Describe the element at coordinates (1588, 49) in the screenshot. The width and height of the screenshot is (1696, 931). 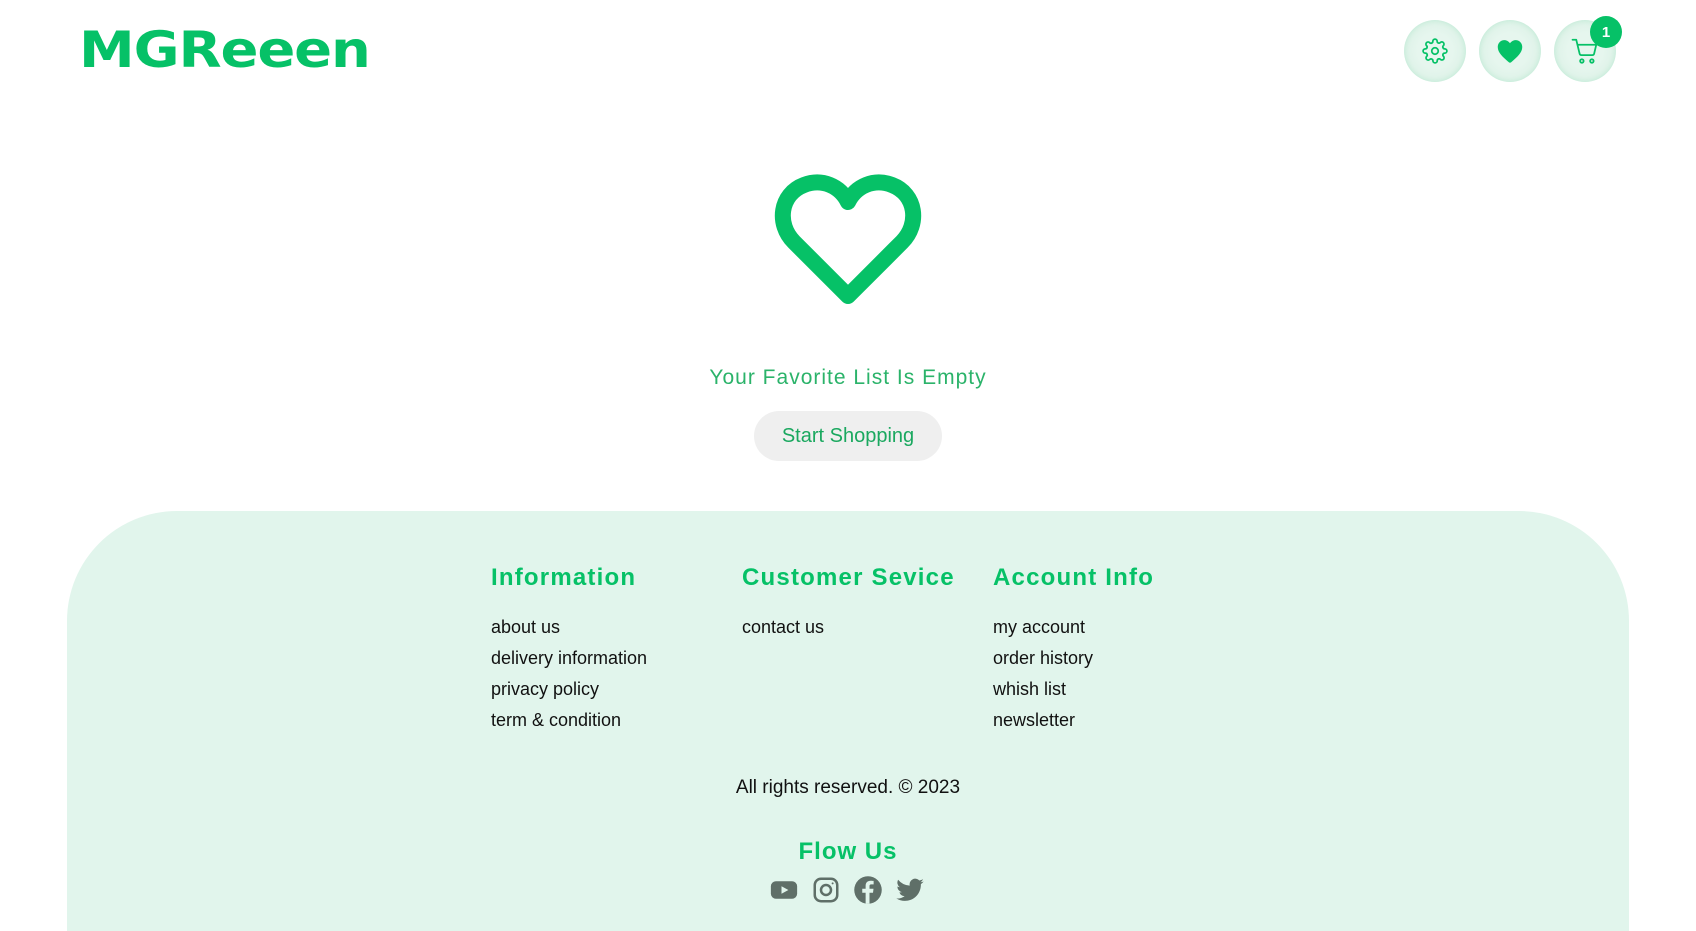
I see `cart-button: 1` at that location.